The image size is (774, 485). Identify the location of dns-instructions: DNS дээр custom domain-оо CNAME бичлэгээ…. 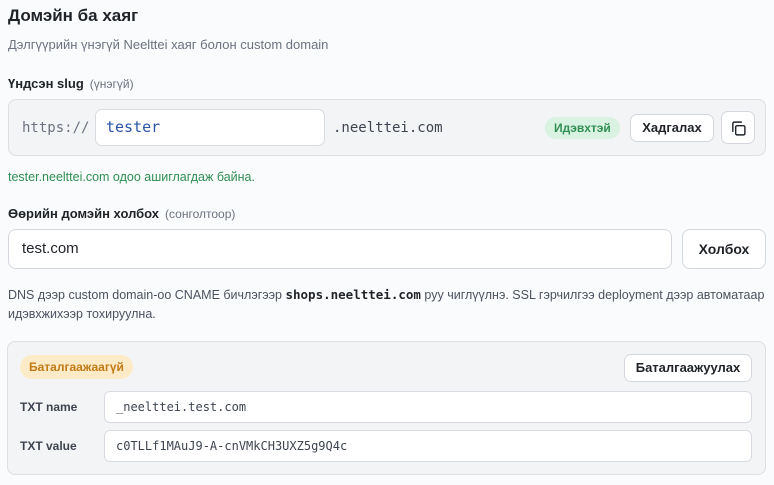
(387, 304).